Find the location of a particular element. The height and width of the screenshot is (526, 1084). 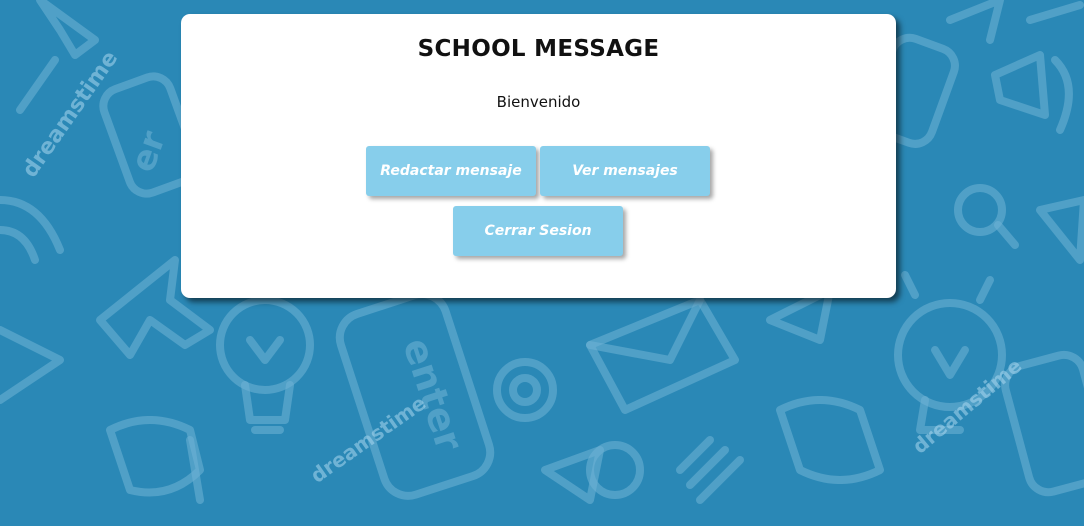

svg-text: er is located at coordinates (148, 151).